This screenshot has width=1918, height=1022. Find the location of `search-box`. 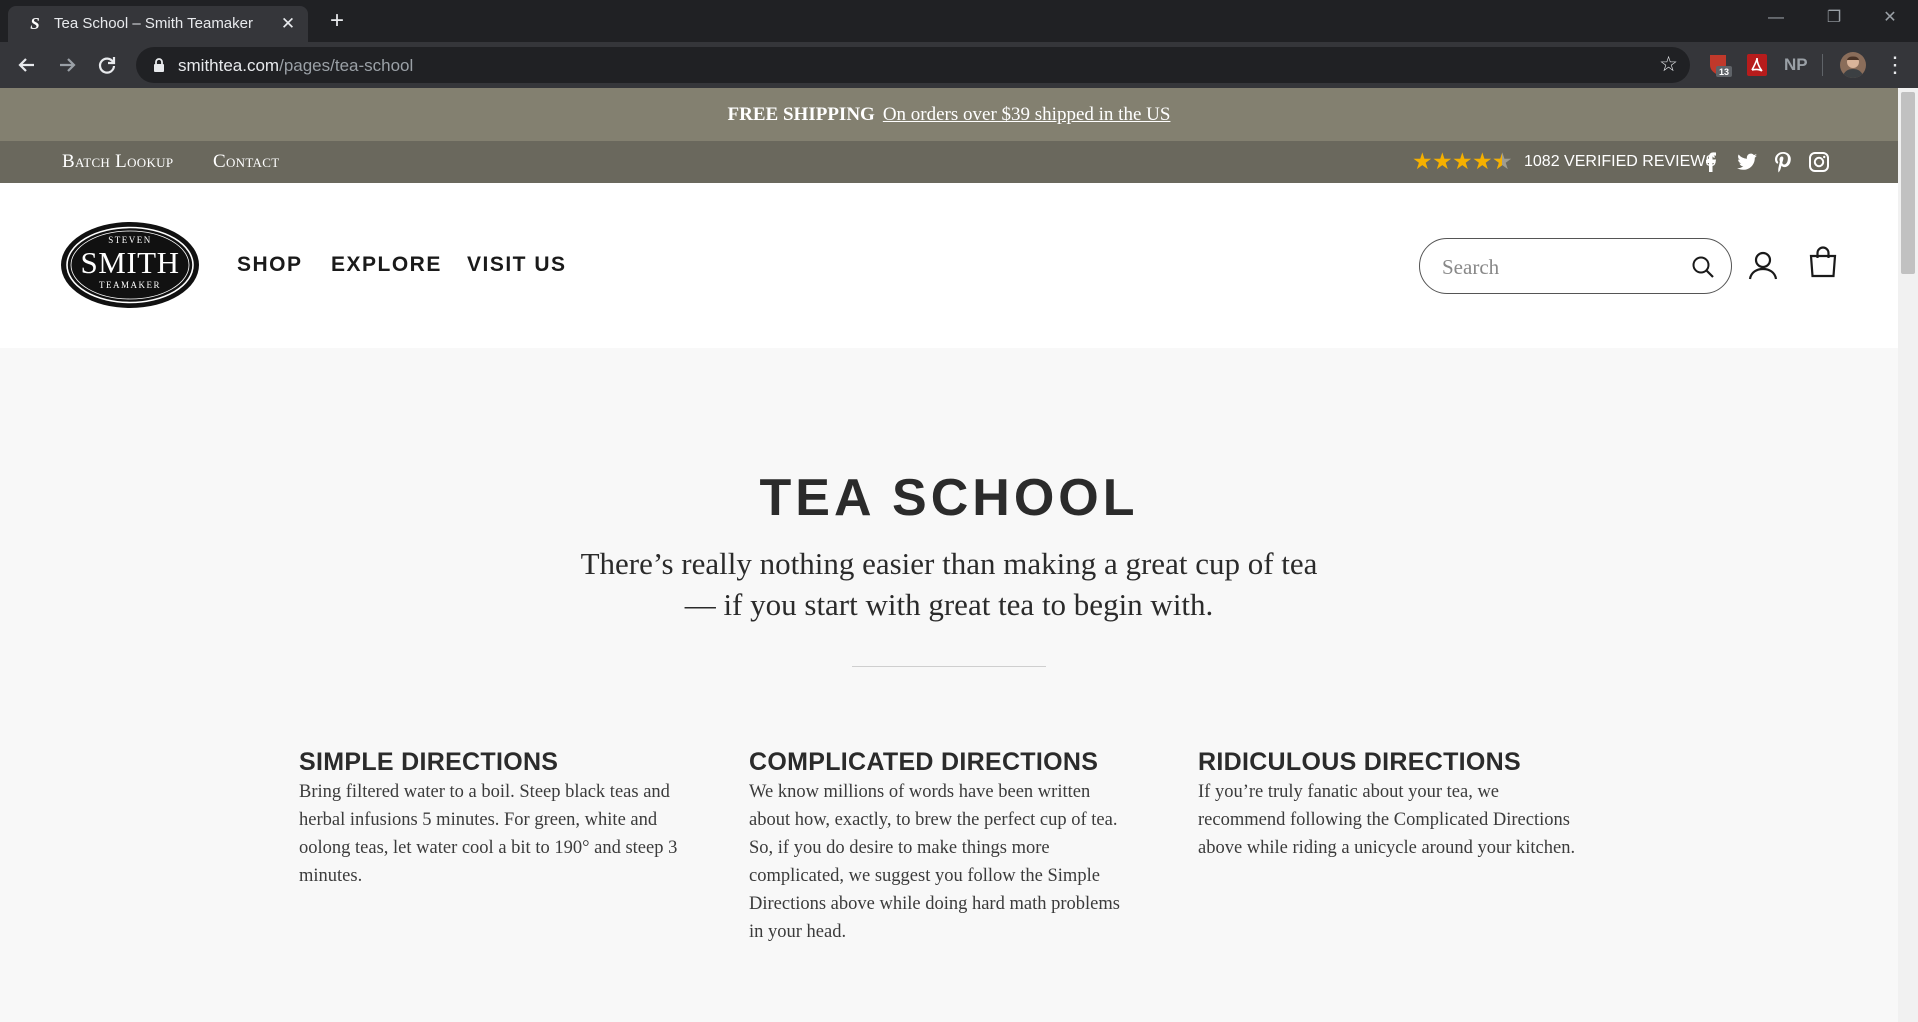

search-box is located at coordinates (1575, 266).